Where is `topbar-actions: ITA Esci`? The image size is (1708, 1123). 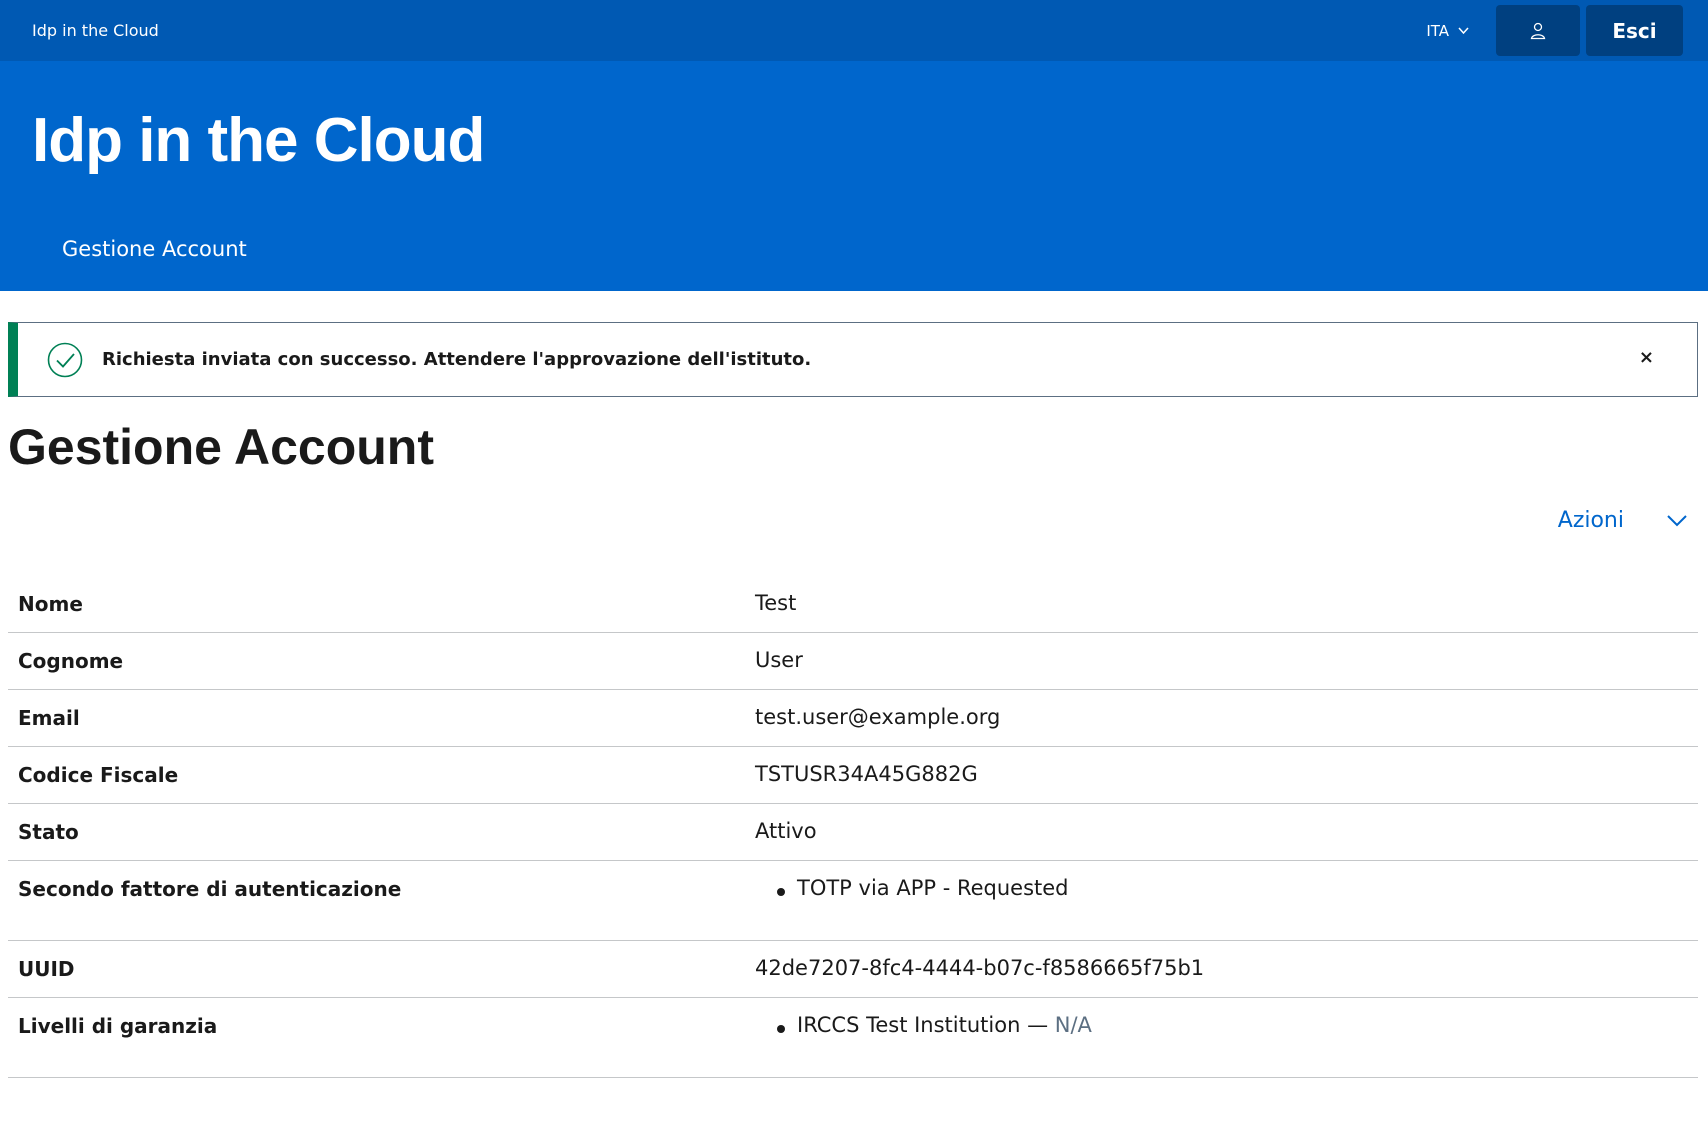
topbar-actions: ITA Esci is located at coordinates (1554, 30).